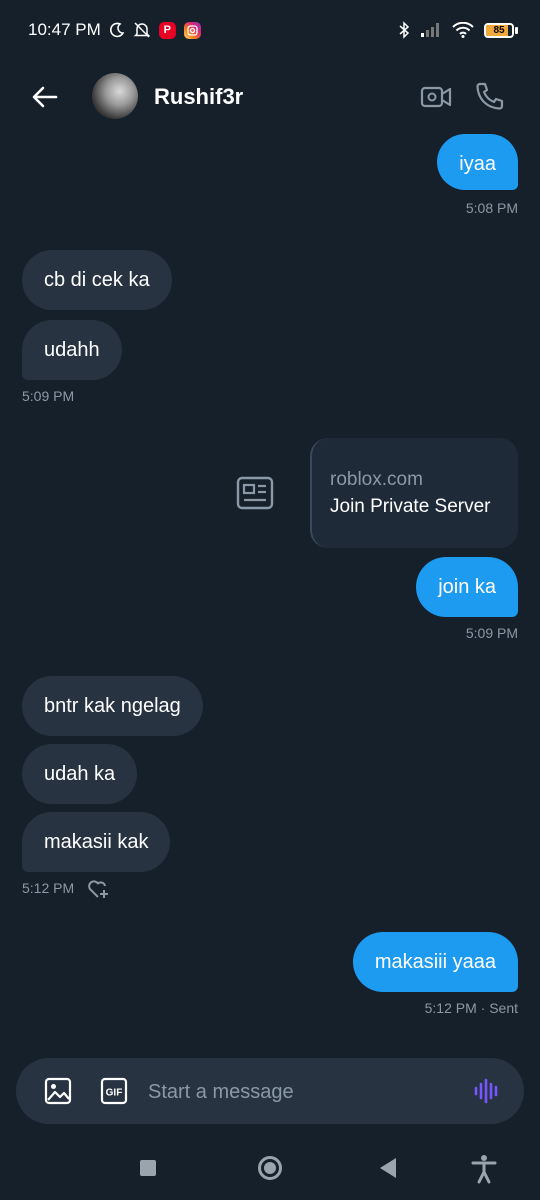  What do you see at coordinates (404, 30) in the screenshot?
I see `bluetooth-icon` at bounding box center [404, 30].